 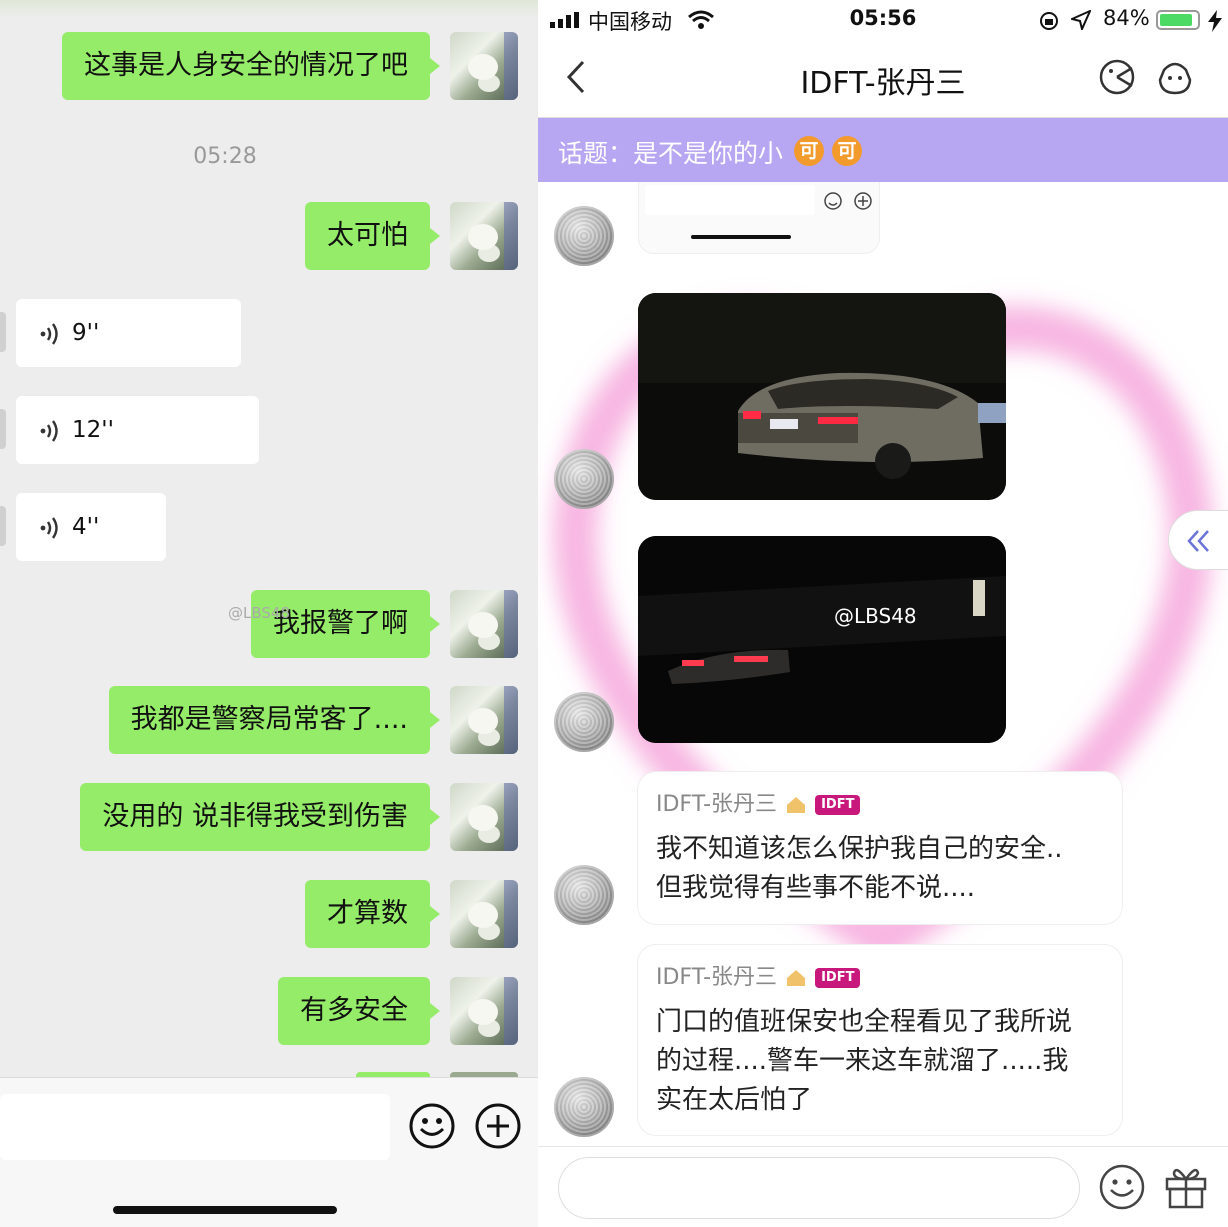 I want to click on photo-watermark: @LBS48, so click(x=875, y=616).